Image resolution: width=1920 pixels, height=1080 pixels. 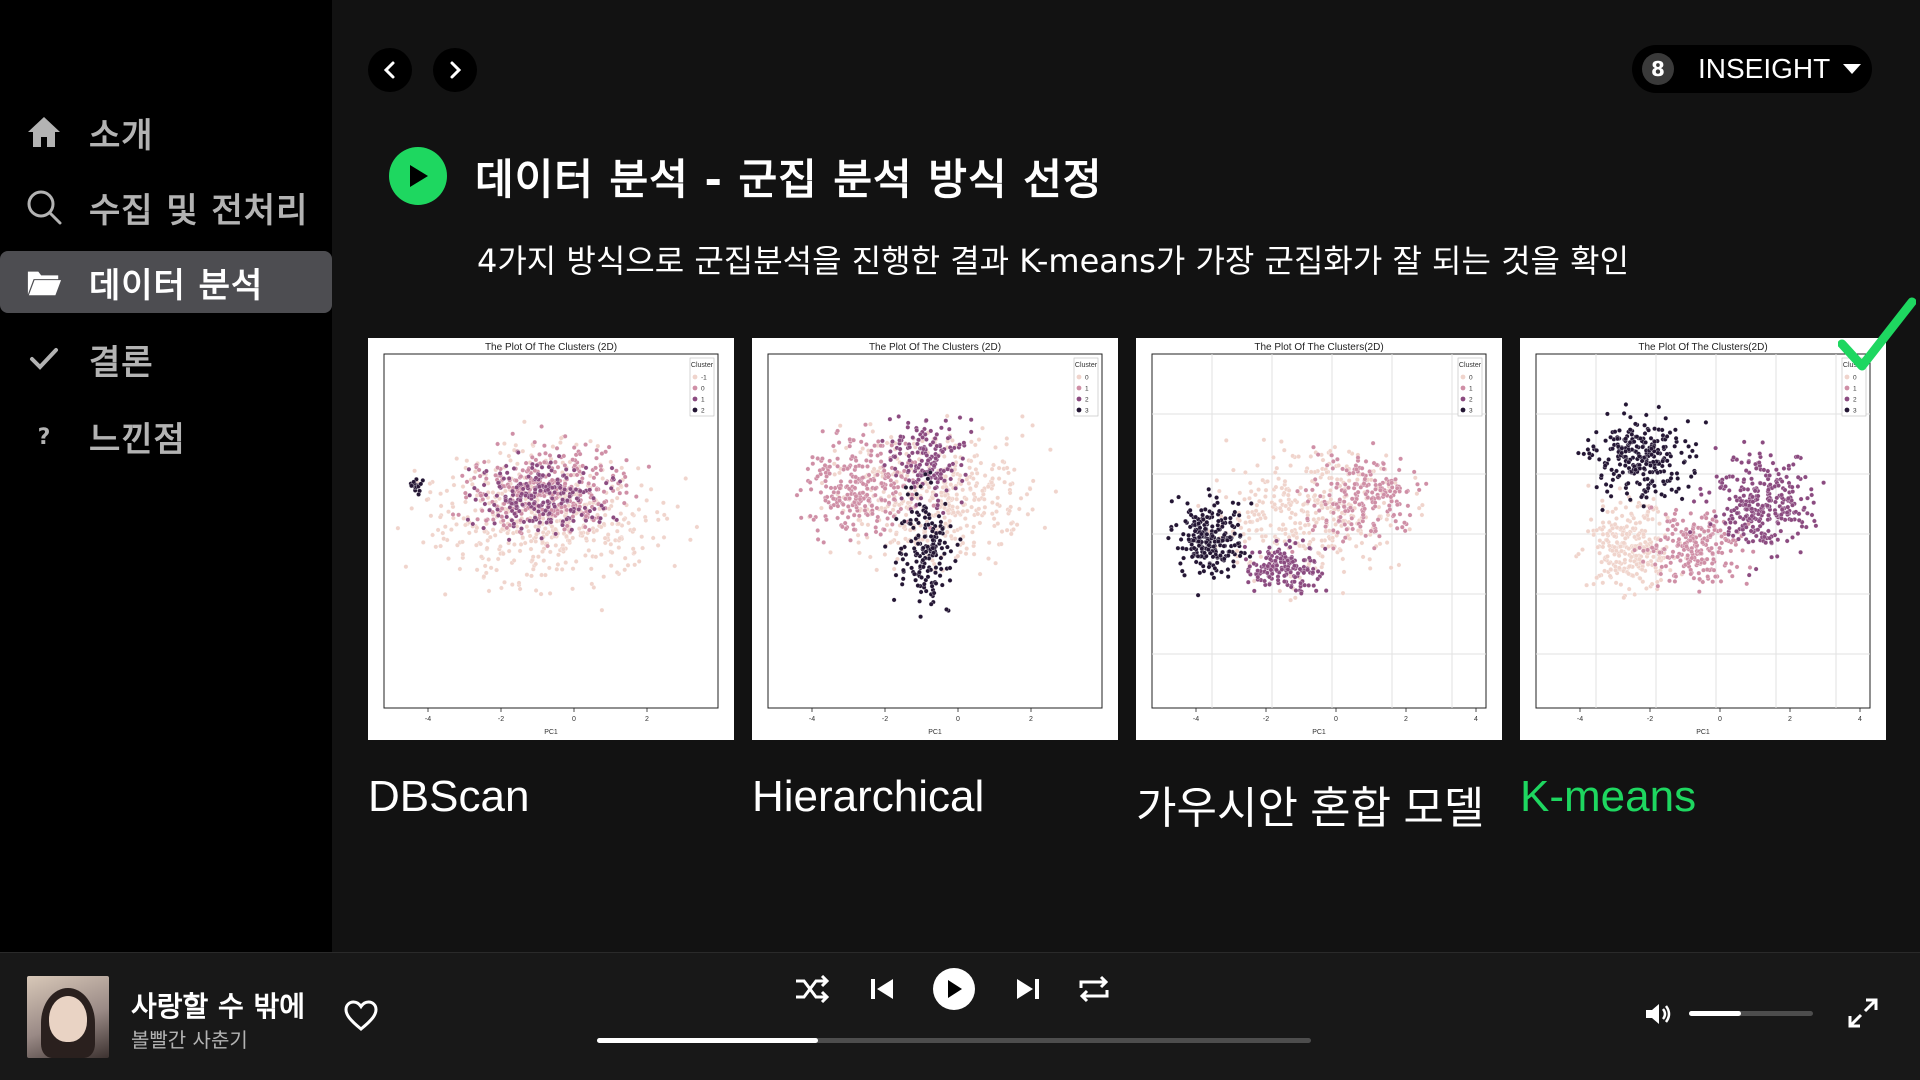 I want to click on sidebar-item-collection: 수집 및 전처리, so click(x=166, y=207).